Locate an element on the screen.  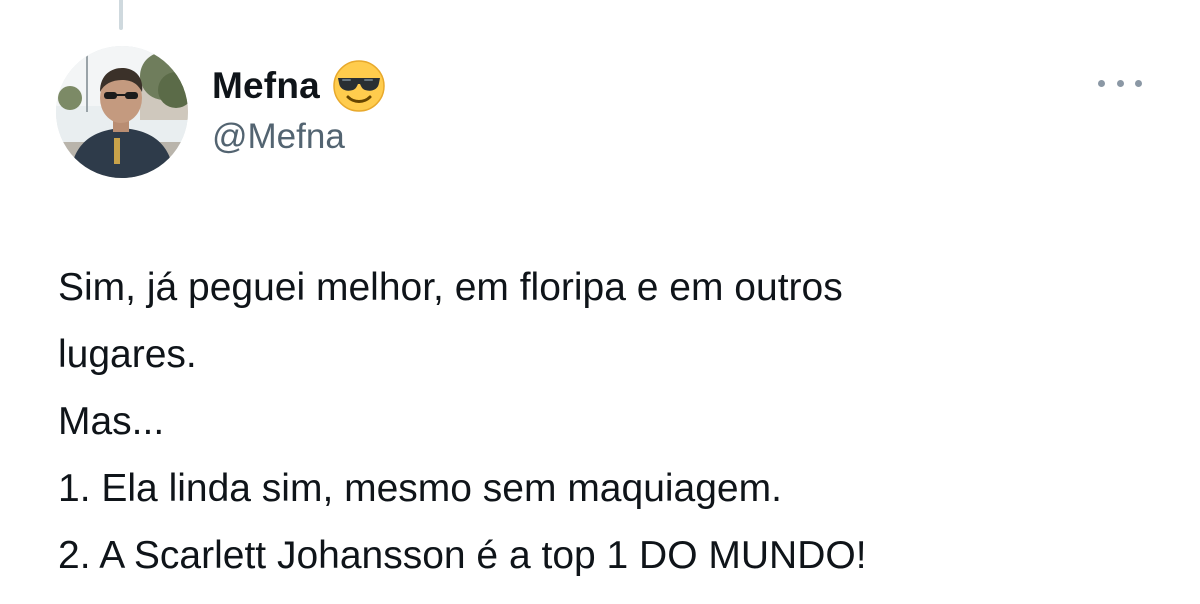
more-options-button is located at coordinates (1120, 83).